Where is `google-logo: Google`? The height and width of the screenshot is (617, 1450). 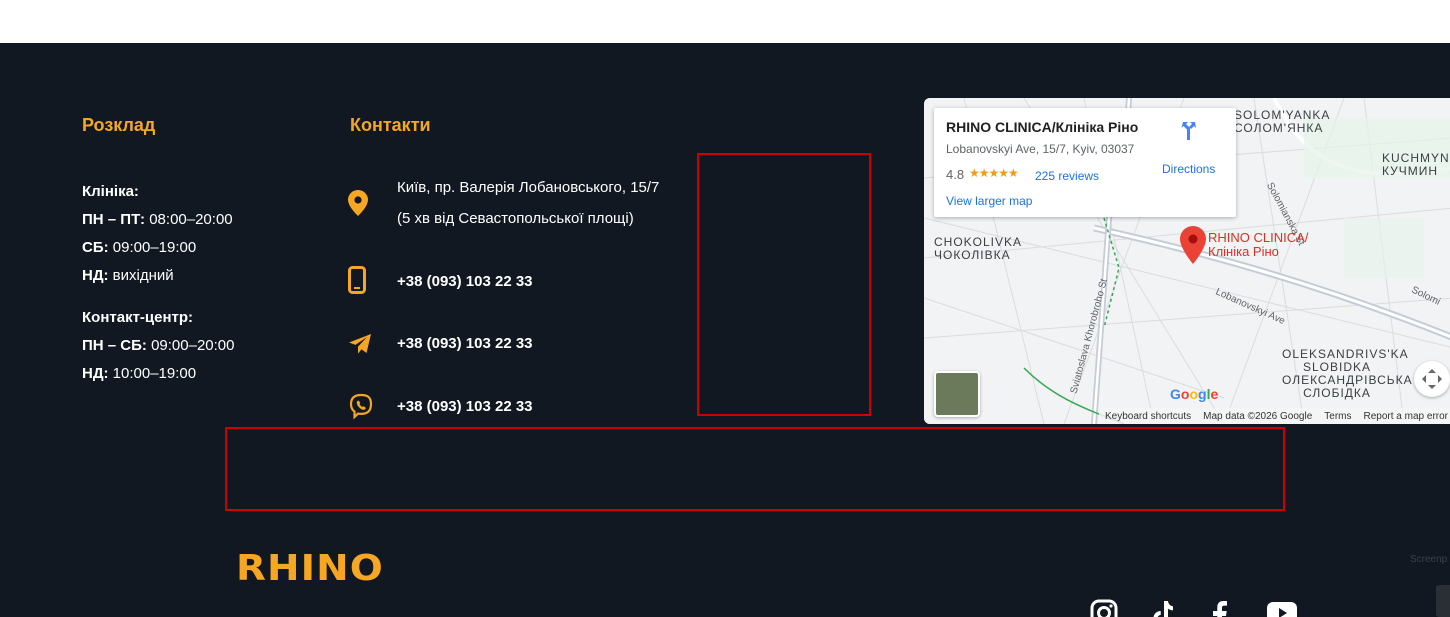 google-logo: Google is located at coordinates (1194, 394).